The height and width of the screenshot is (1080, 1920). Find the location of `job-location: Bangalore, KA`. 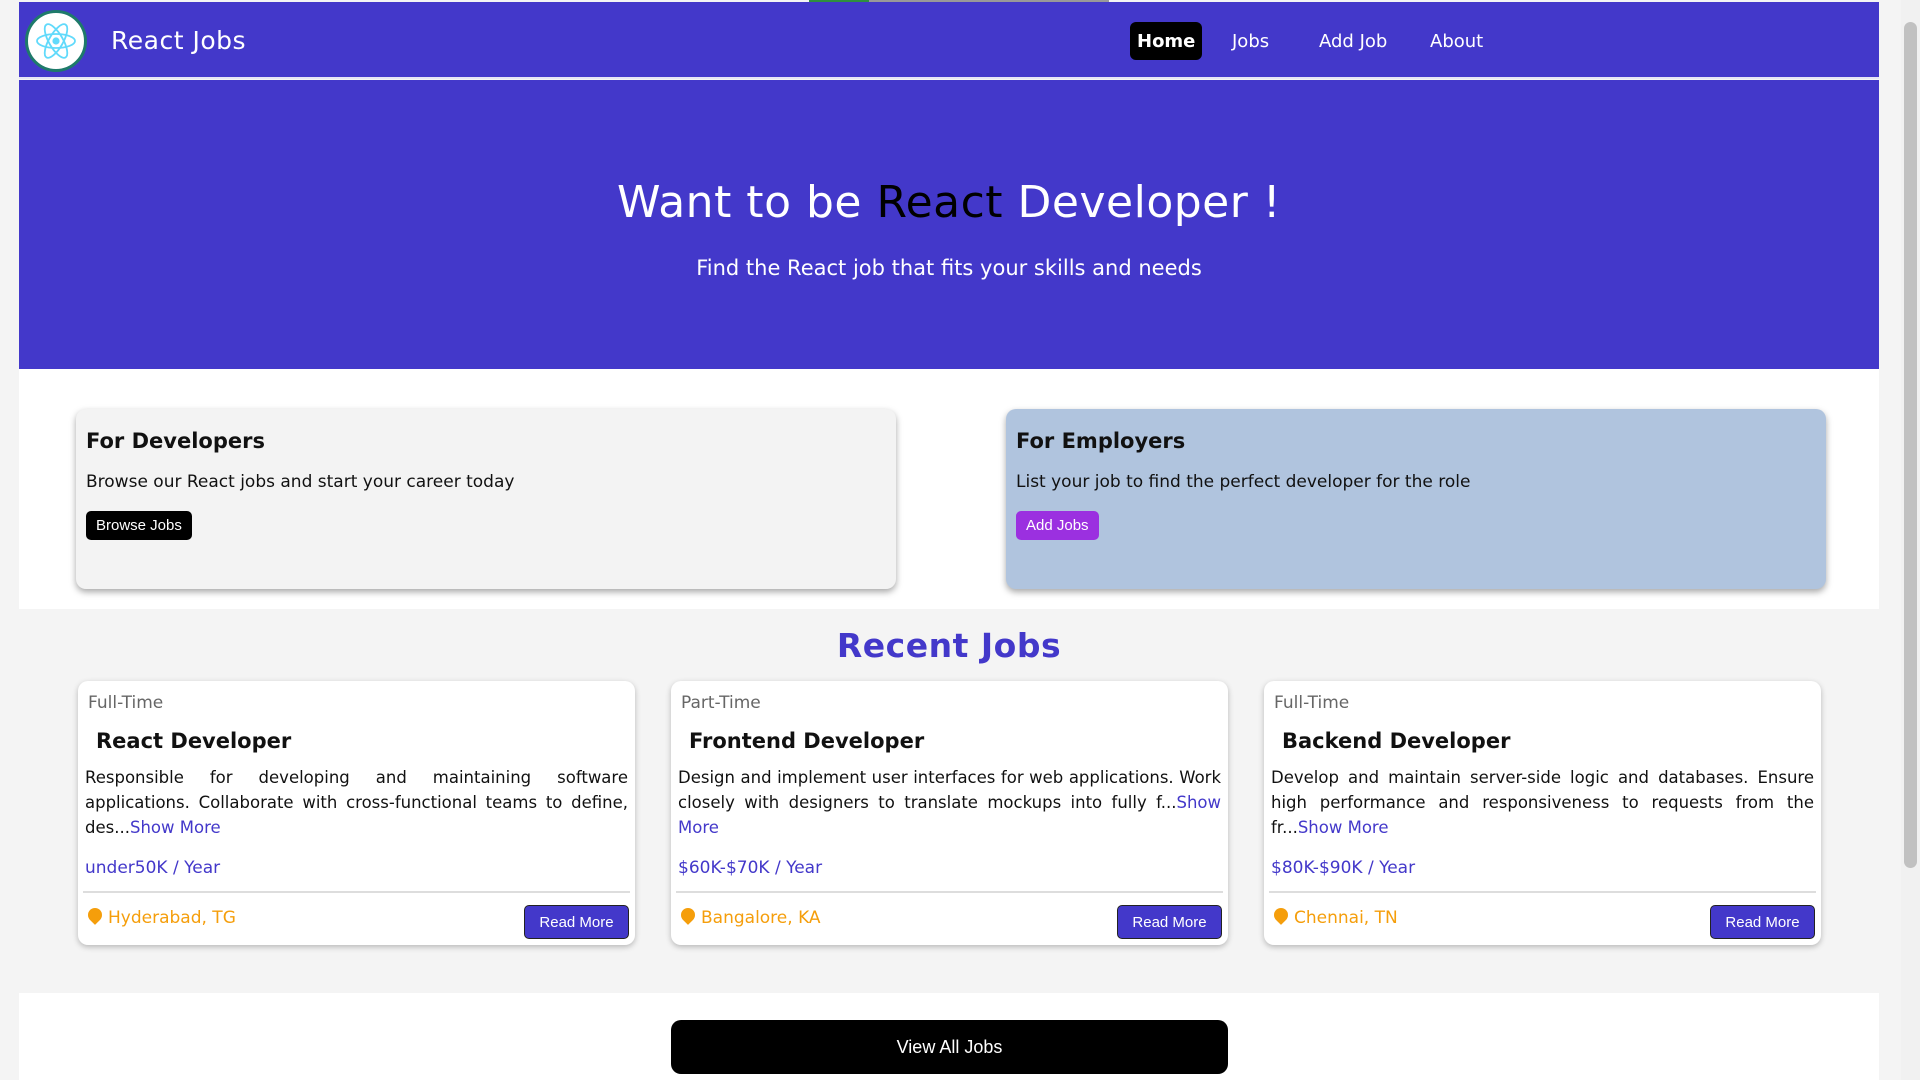

job-location: Bangalore, KA is located at coordinates (749, 916).